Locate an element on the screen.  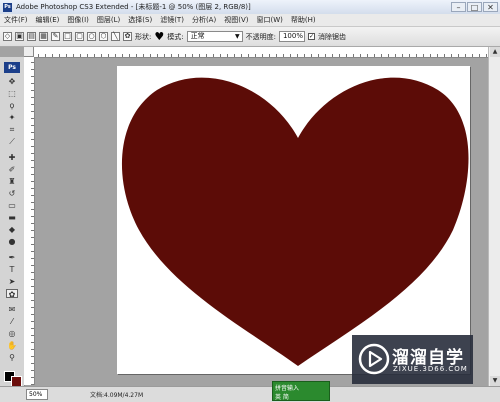
eyedropper-tool-icon: ⁄ is located at coordinates (12, 321).